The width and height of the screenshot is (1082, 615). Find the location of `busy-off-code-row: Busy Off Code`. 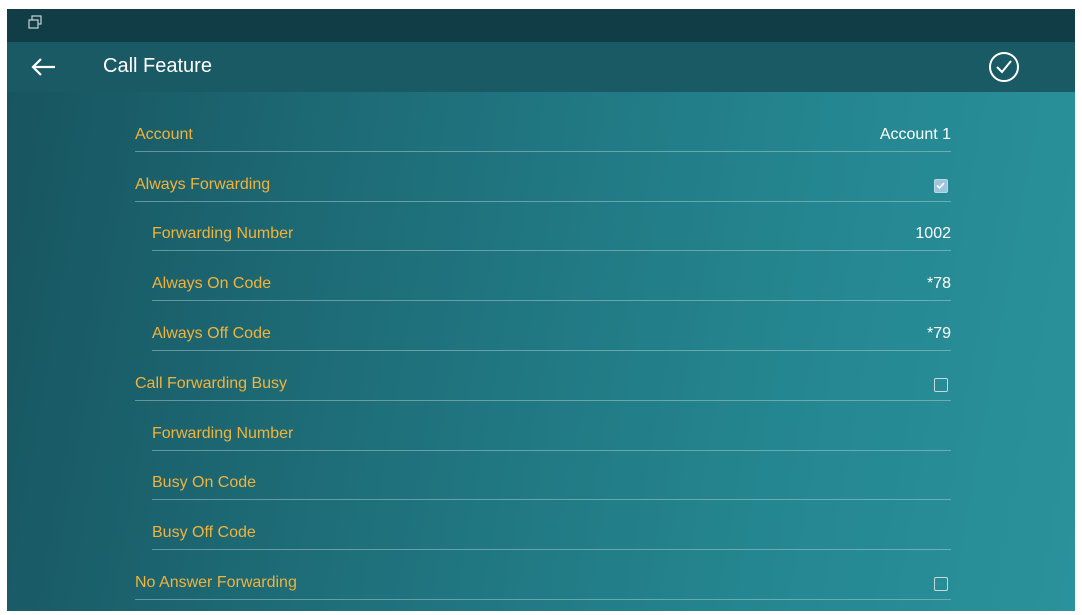

busy-off-code-row: Busy Off Code is located at coordinates (543, 525).